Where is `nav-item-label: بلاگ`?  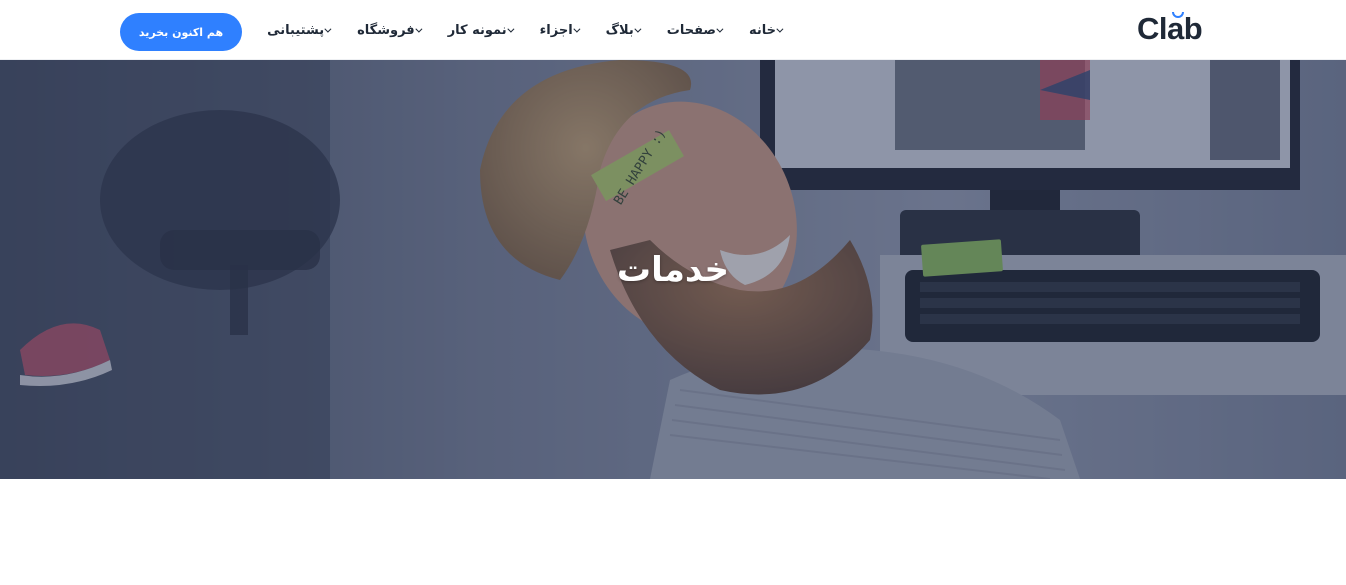 nav-item-label: بلاگ is located at coordinates (619, 30).